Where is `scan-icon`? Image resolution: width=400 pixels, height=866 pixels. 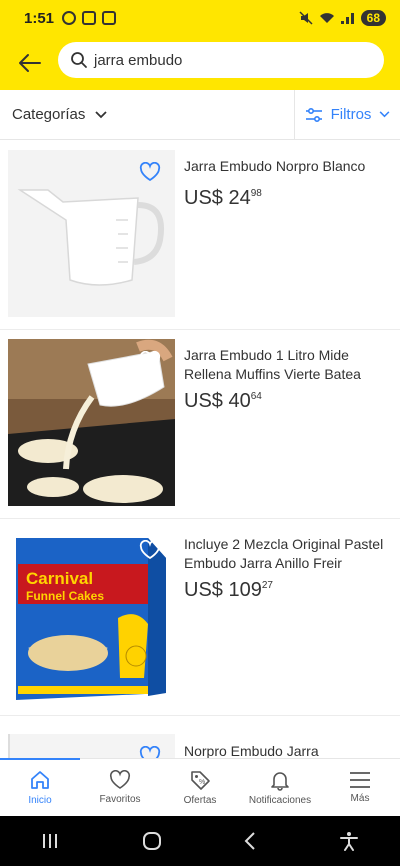
scan-icon is located at coordinates (109, 18).